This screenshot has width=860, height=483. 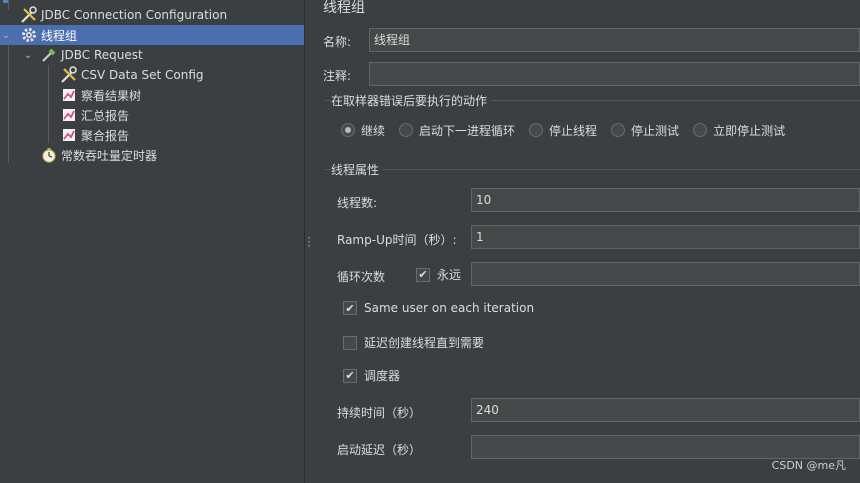 I want to click on same-user-checkbox: ✔ Same user on each iteration, so click(x=438, y=308).